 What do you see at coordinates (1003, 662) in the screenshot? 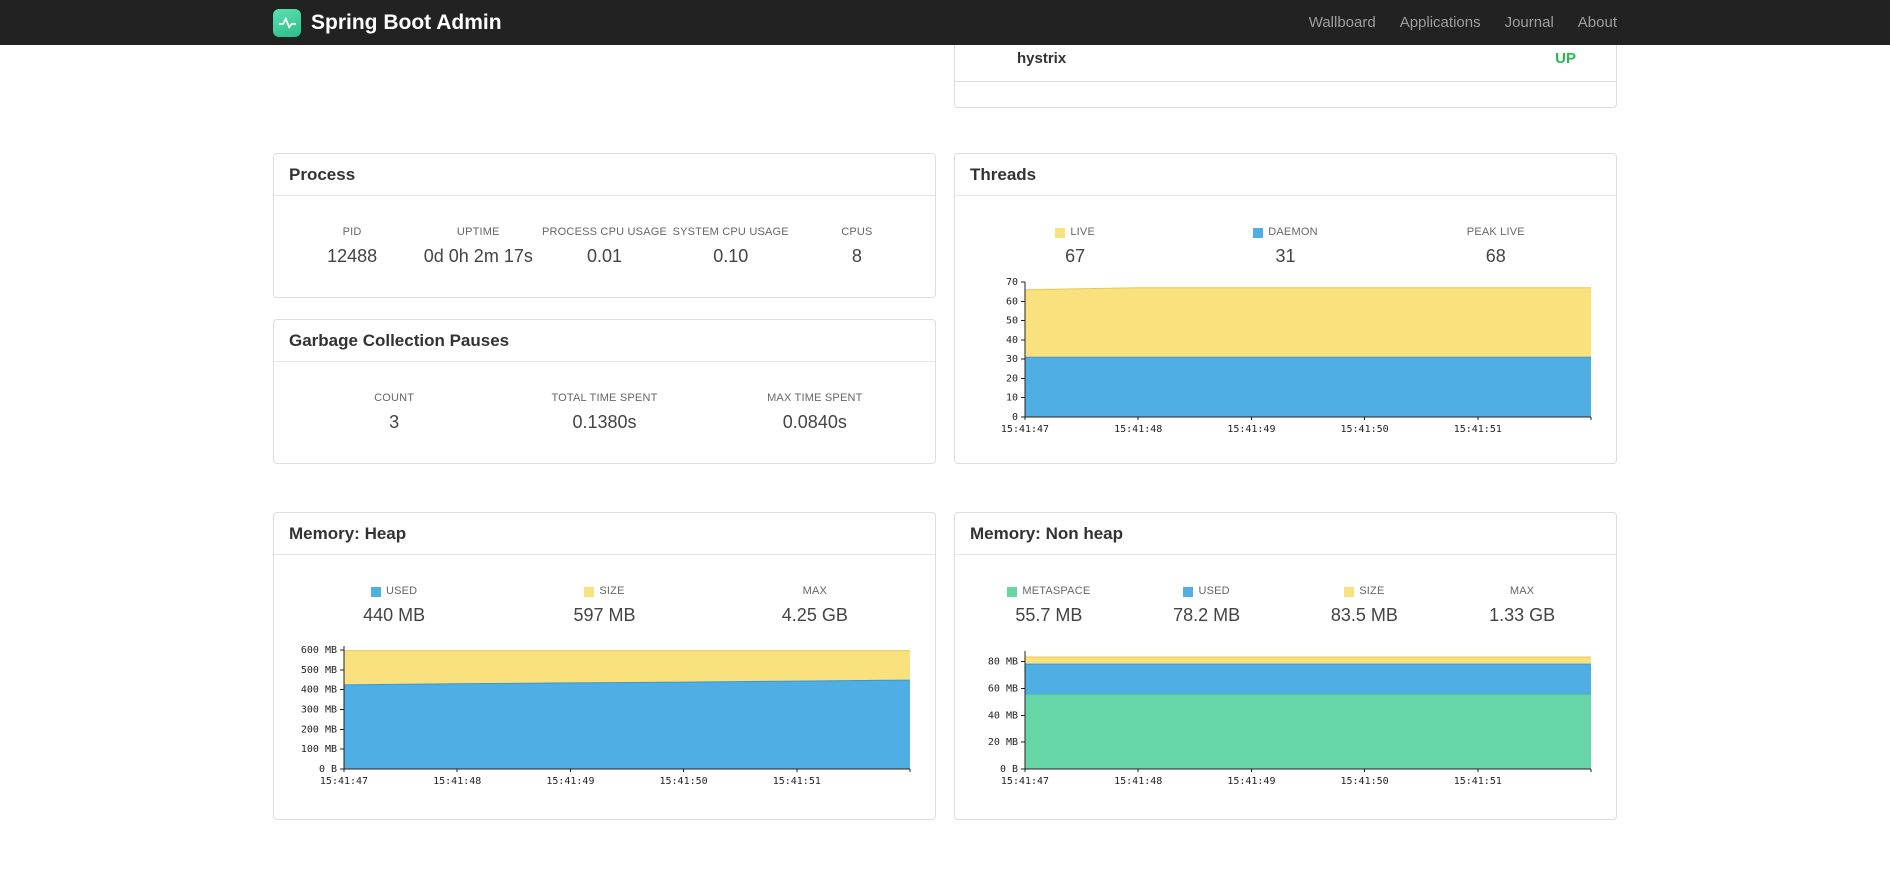
I see `svg-text: 80 MB` at bounding box center [1003, 662].